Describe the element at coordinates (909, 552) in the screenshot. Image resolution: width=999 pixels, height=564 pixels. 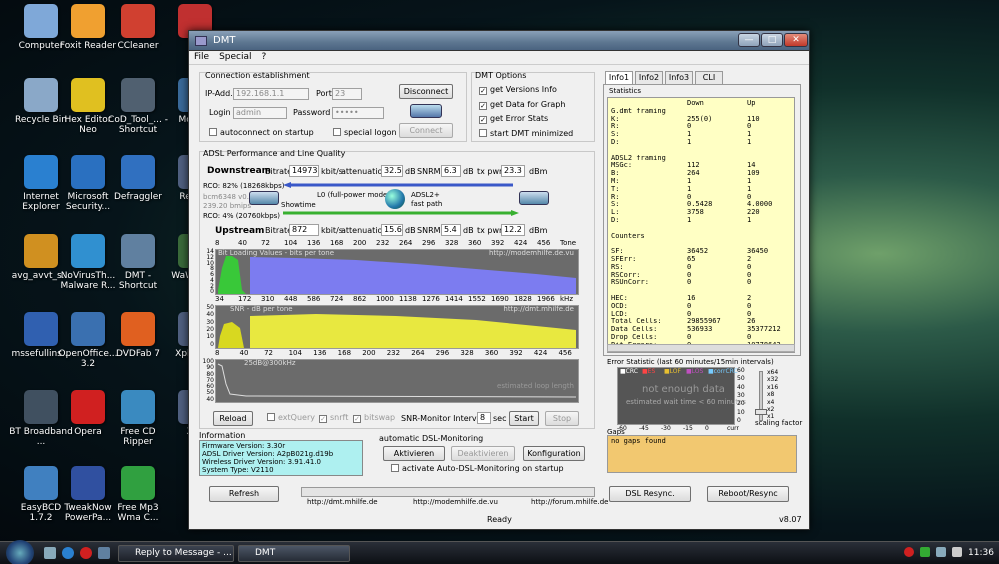
I see `tray-opera-icon` at that location.